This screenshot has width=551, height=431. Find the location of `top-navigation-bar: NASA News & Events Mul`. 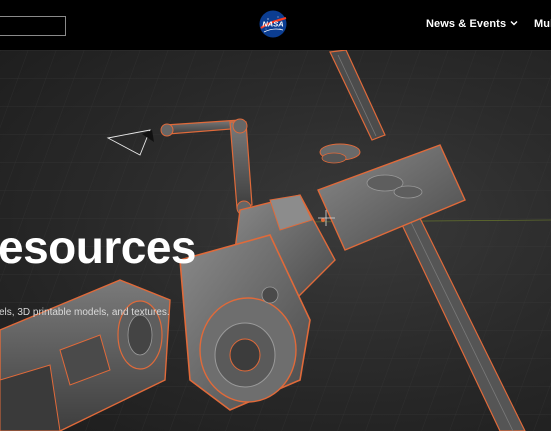

top-navigation-bar: NASA News & Events Mul is located at coordinates (275, 25).